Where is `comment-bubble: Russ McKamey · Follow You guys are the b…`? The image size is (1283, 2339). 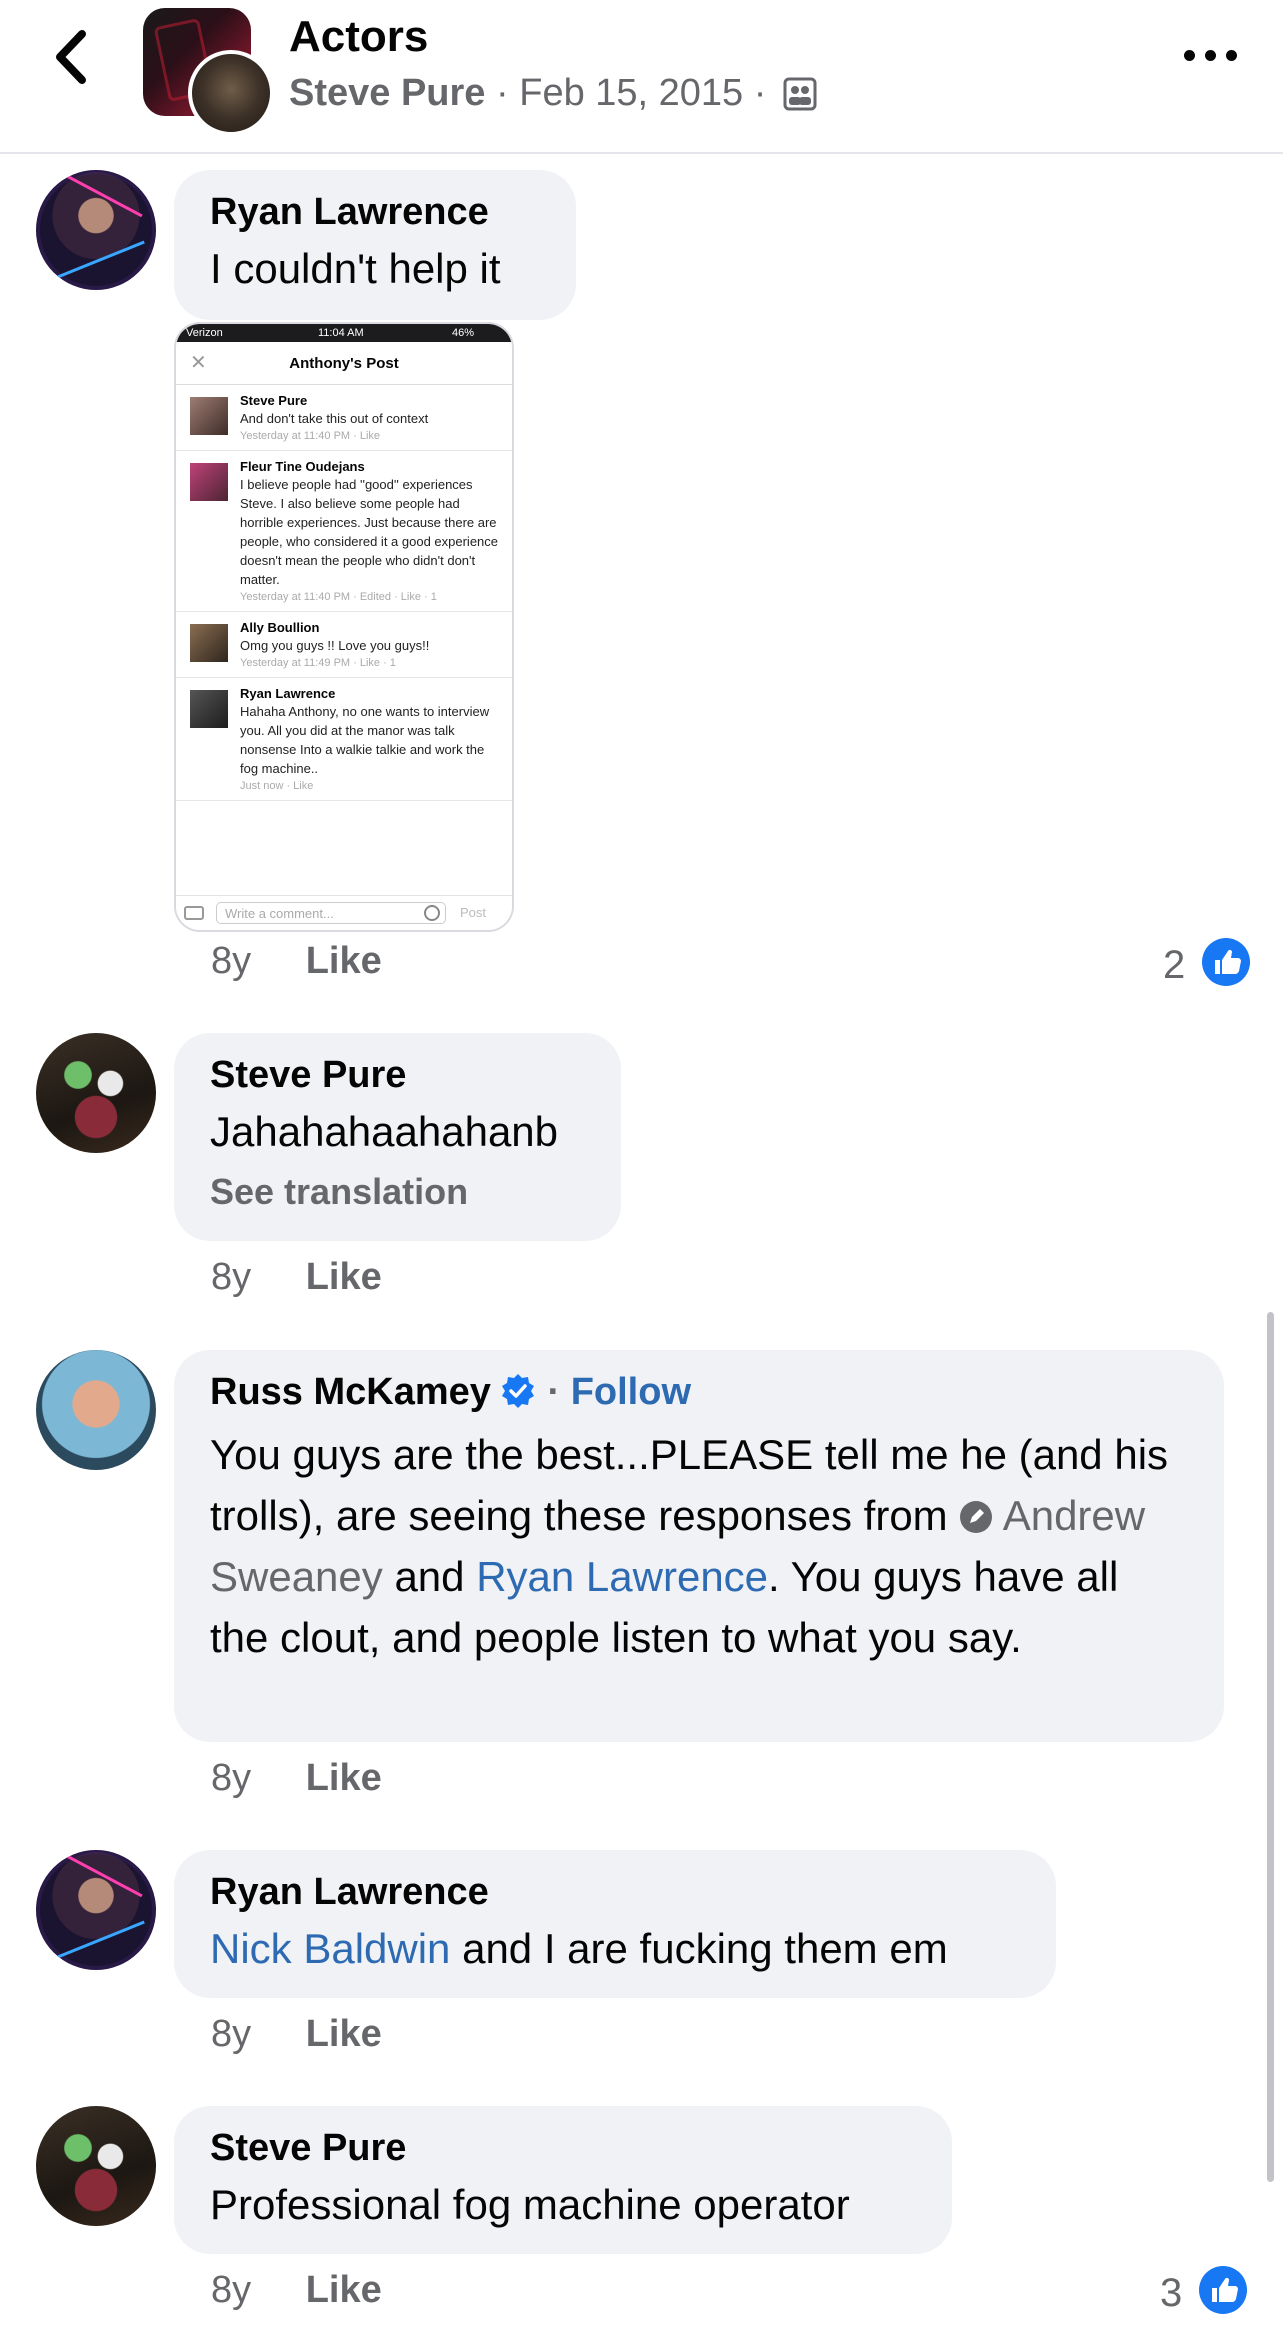 comment-bubble: Russ McKamey · Follow You guys are the b… is located at coordinates (699, 1546).